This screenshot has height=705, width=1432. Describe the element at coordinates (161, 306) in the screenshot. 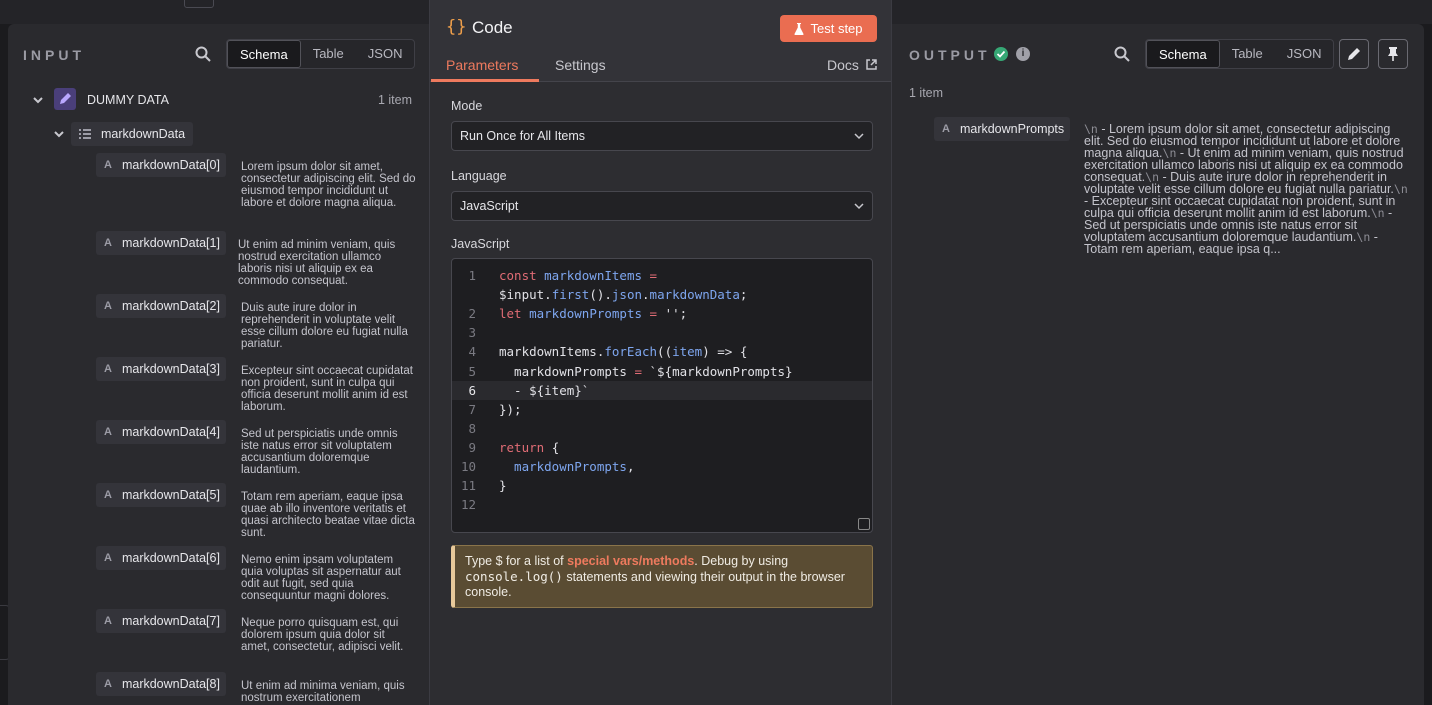

I see `input-key-pill: AmarkdownData[2]` at that location.